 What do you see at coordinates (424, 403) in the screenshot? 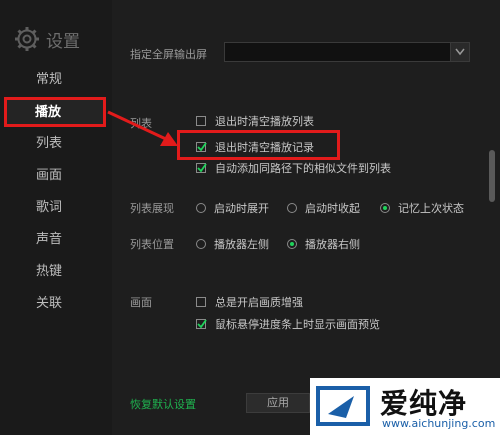
I see `watermark-brand: 爱纯净` at bounding box center [424, 403].